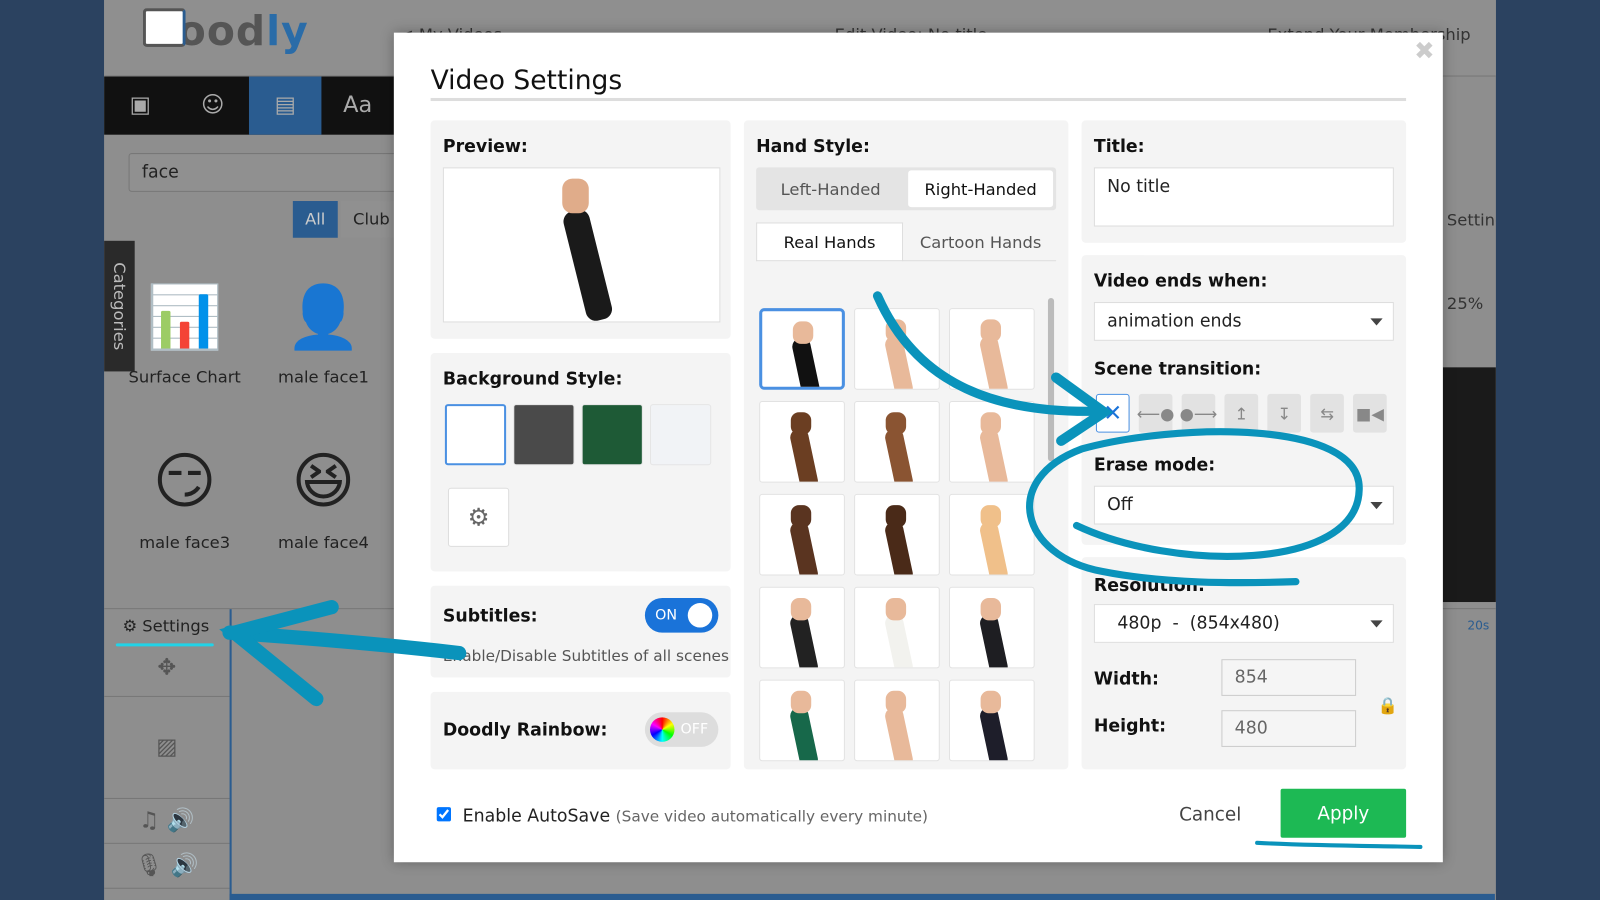 The image size is (1600, 900). Describe the element at coordinates (323, 317) in the screenshot. I see `face-icon: 👤` at that location.